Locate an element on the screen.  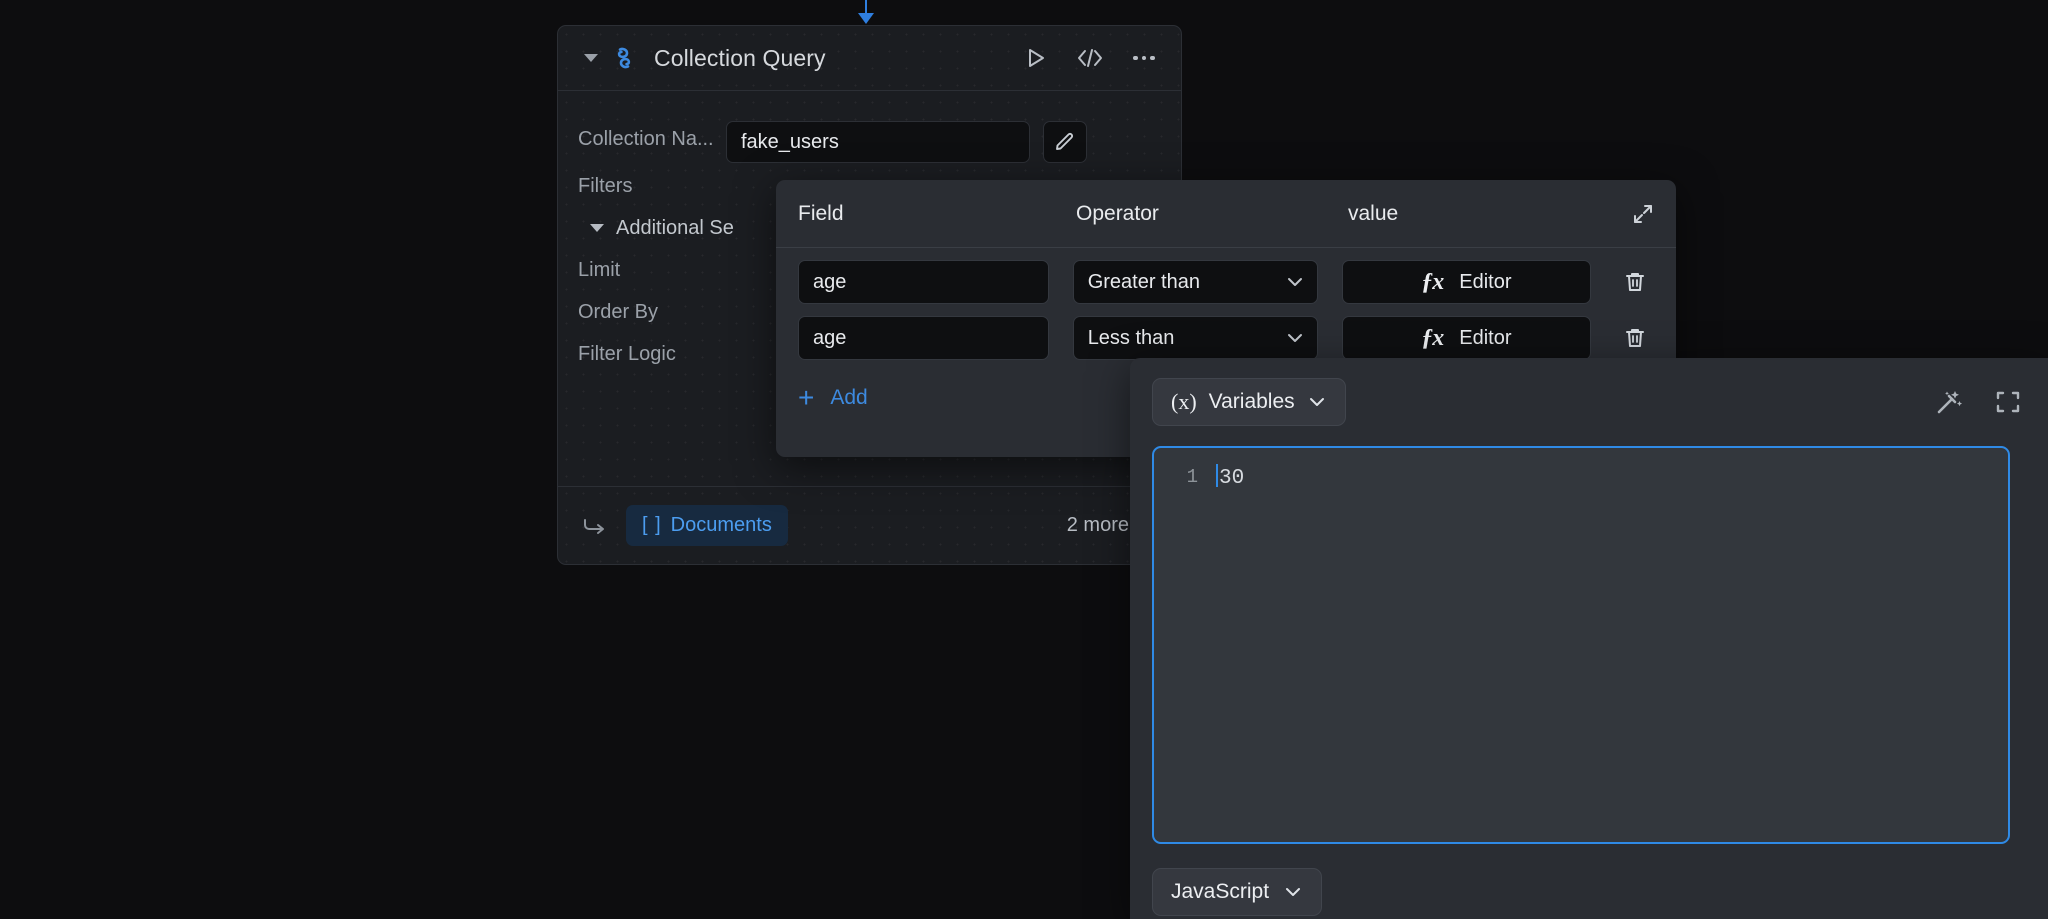
code-line: 1 30 is located at coordinates (1581, 469).